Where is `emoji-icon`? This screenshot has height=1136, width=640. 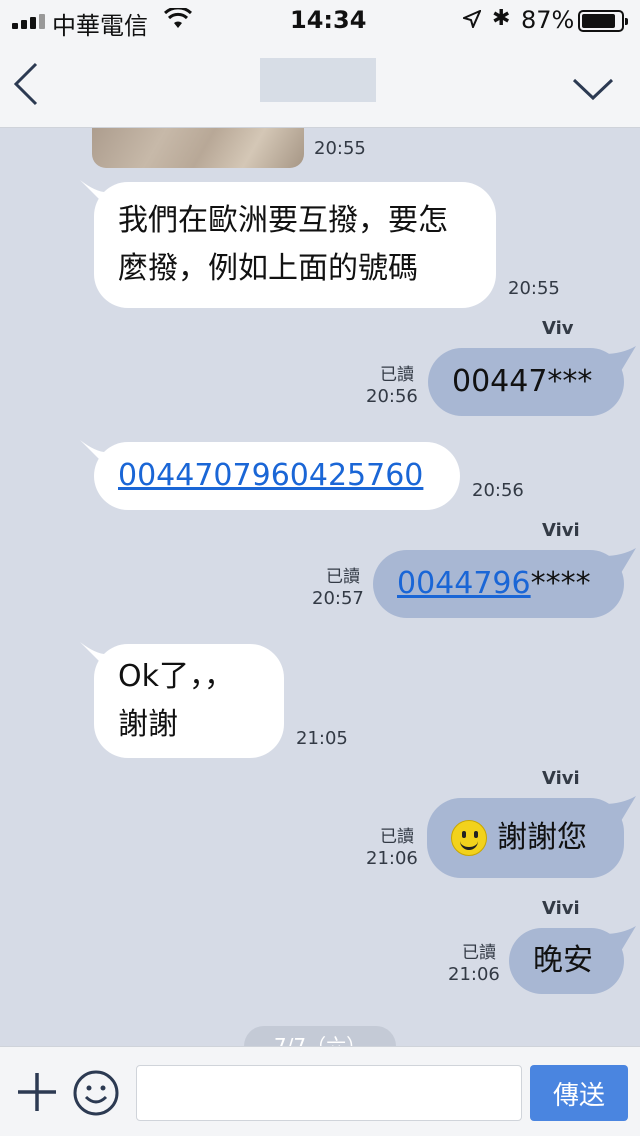
emoji-icon is located at coordinates (96, 1093).